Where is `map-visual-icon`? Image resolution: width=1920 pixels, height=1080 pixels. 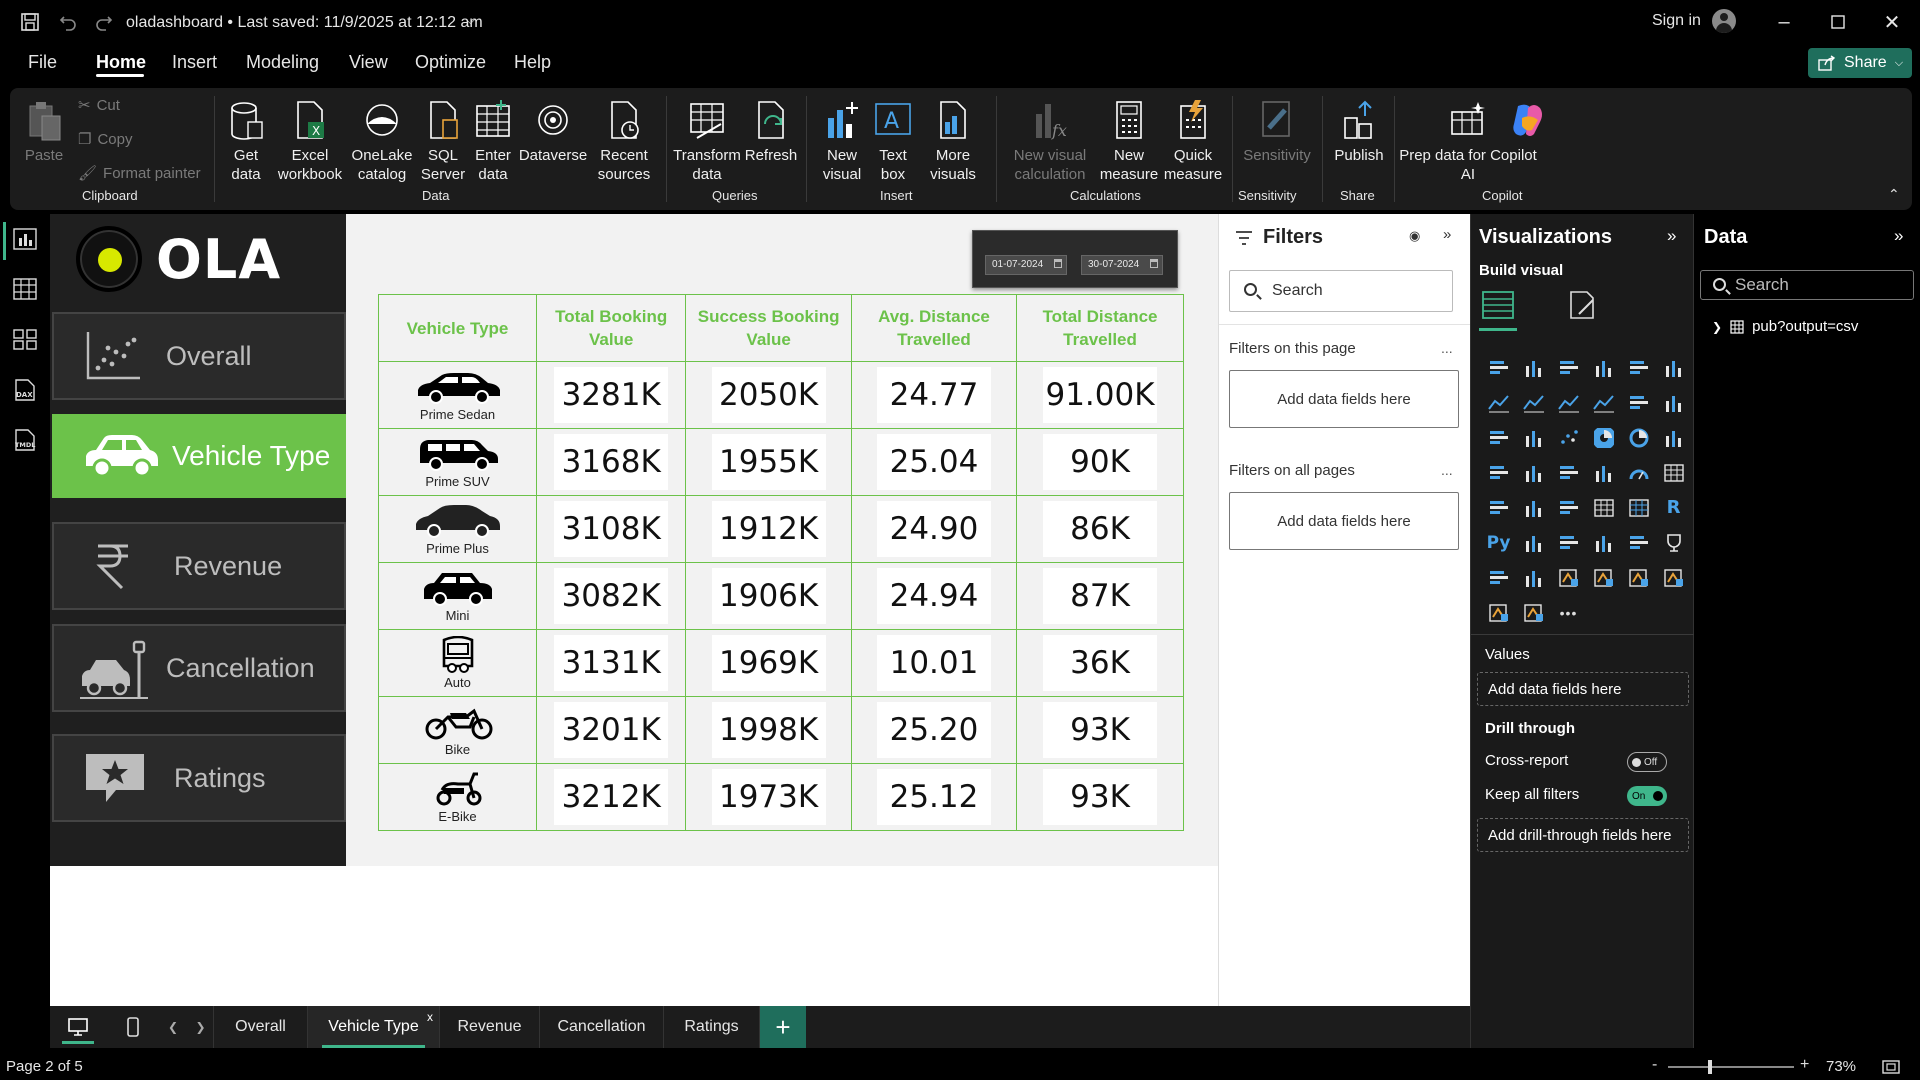
map-visual-icon is located at coordinates (1498, 472).